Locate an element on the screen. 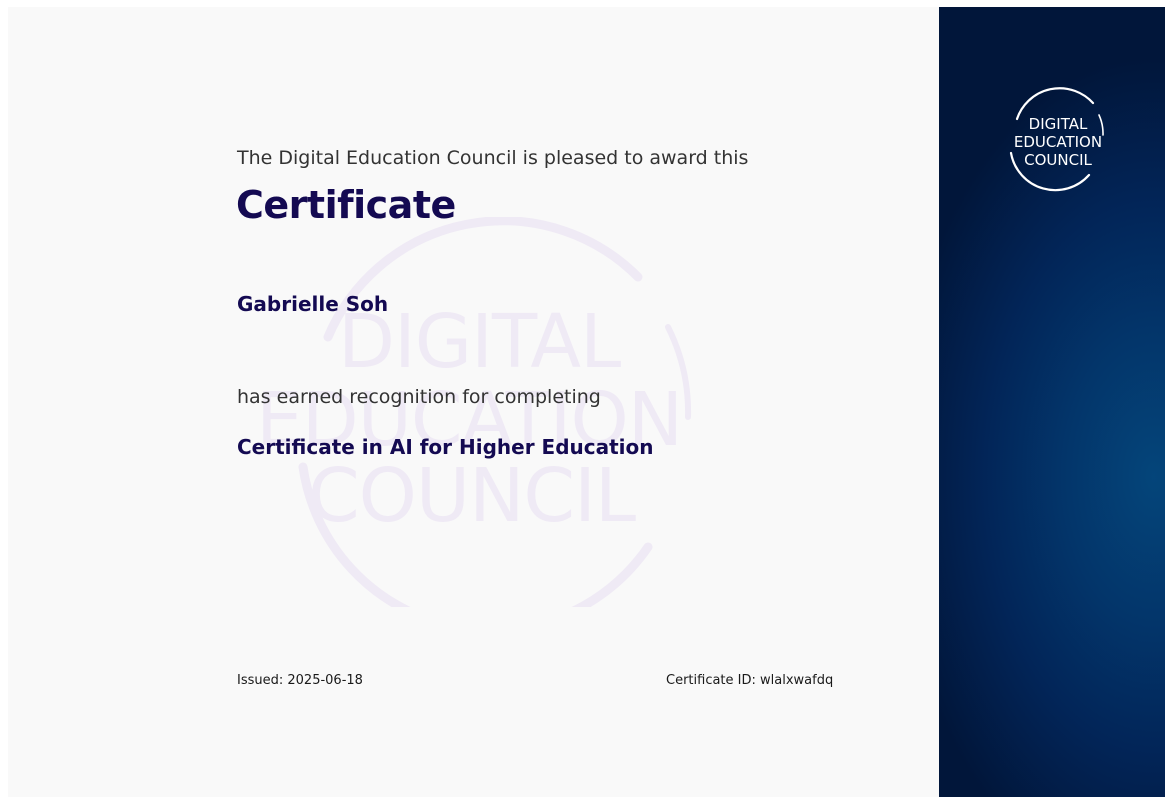 The width and height of the screenshot is (1165, 798). logo-line-2: EDUCATION is located at coordinates (1058, 142).